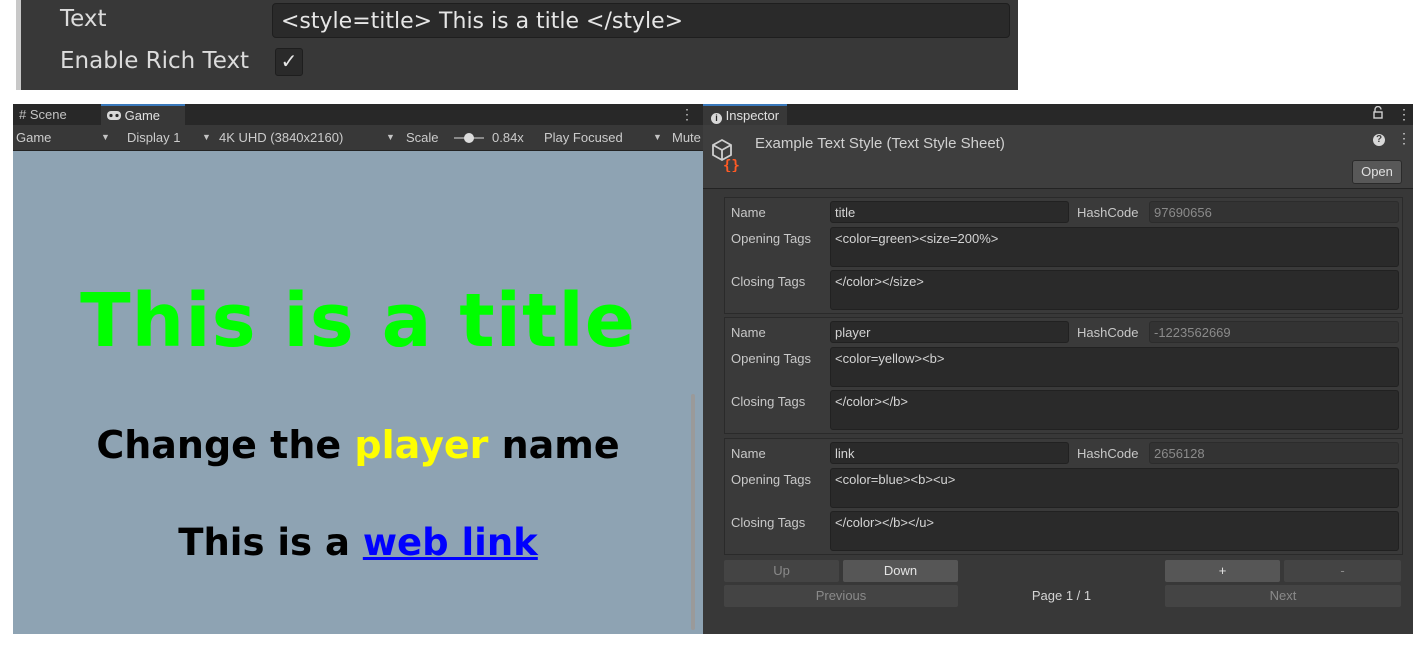 This screenshot has height=645, width=1413. What do you see at coordinates (358, 542) in the screenshot?
I see `web-link-line: This is a web link` at bounding box center [358, 542].